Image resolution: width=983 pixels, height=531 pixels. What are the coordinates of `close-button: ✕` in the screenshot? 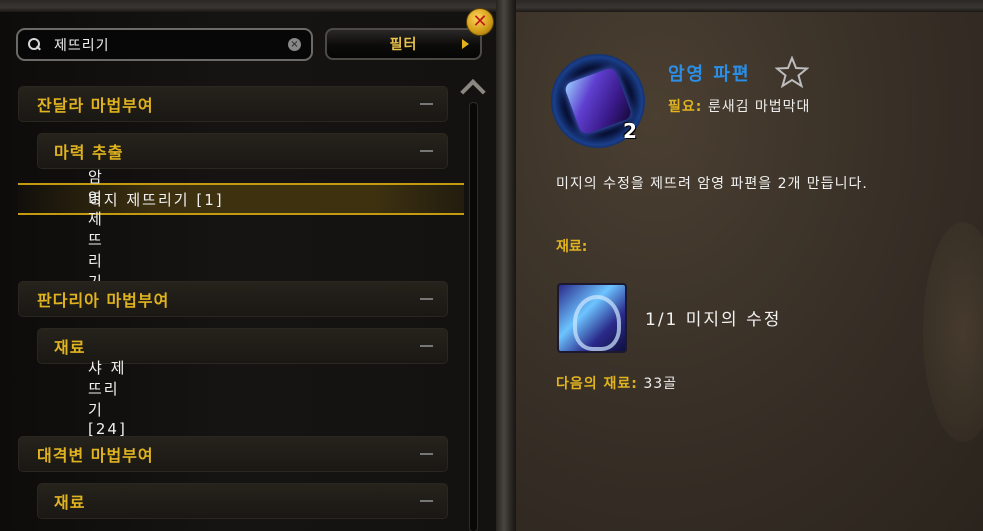 It's located at (480, 22).